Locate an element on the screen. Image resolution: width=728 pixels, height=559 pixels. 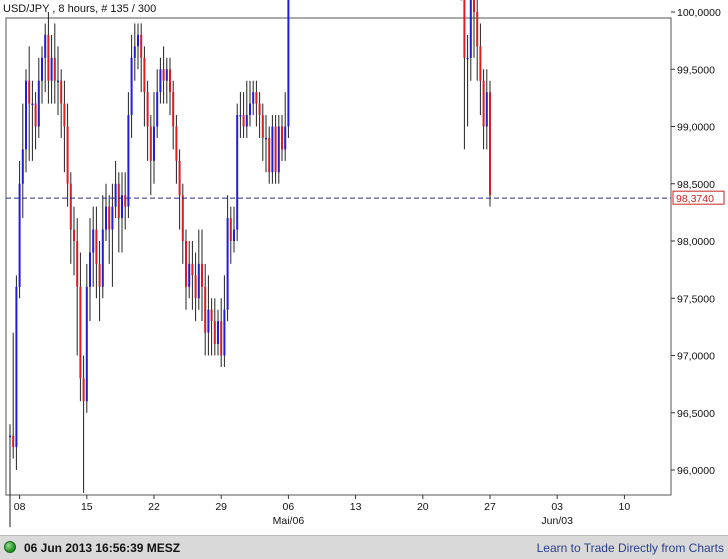
x-axis: 08 15 22 29 06 13 20 27 03 10 Mai/06 Jun/03 is located at coordinates (322, 511).